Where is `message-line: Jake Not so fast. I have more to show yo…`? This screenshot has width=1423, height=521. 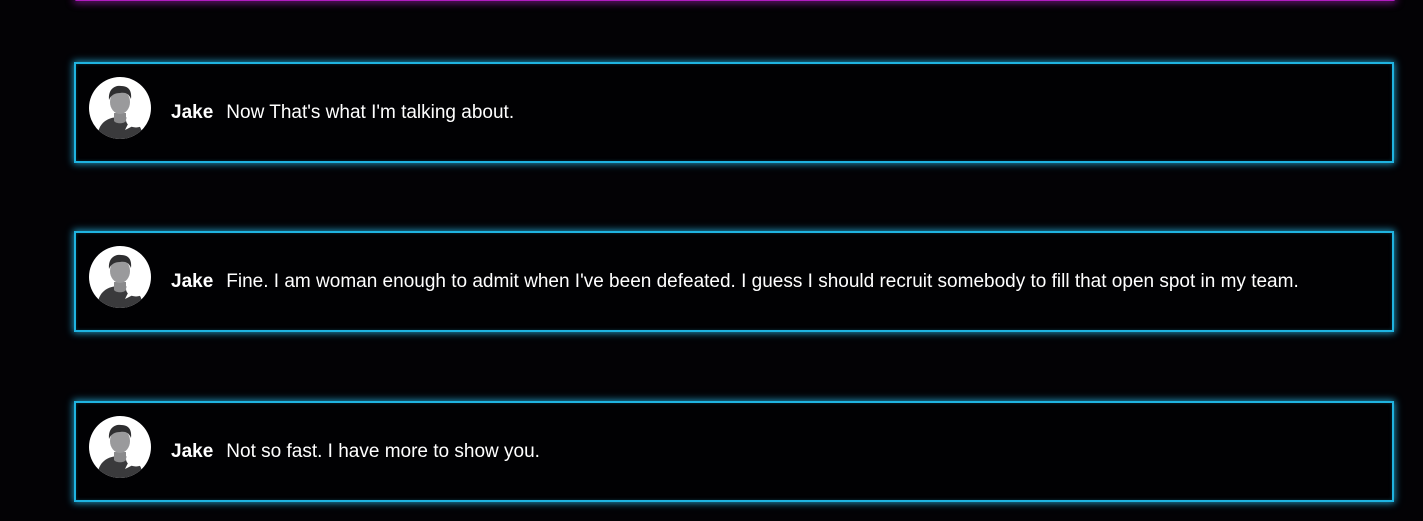
message-line: Jake Not so fast. I have more to show yo… is located at coordinates (355, 451).